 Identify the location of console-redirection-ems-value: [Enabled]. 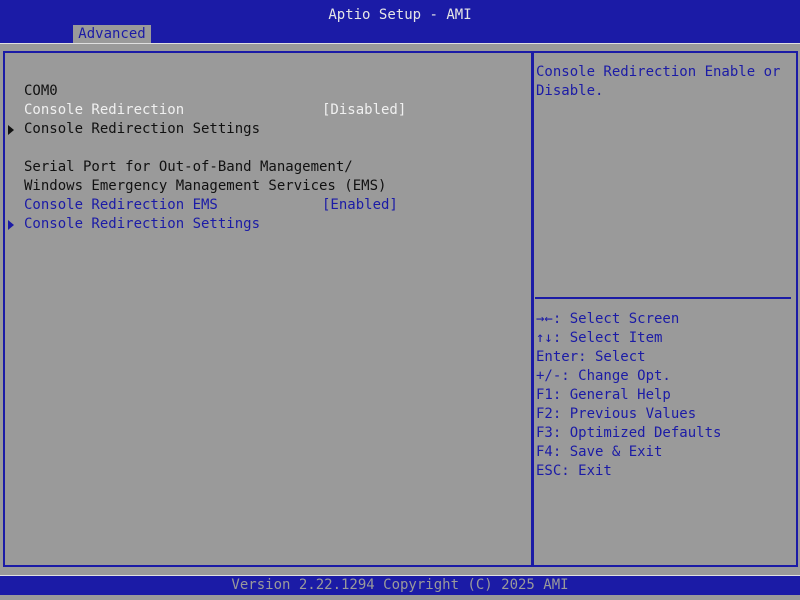
(360, 205).